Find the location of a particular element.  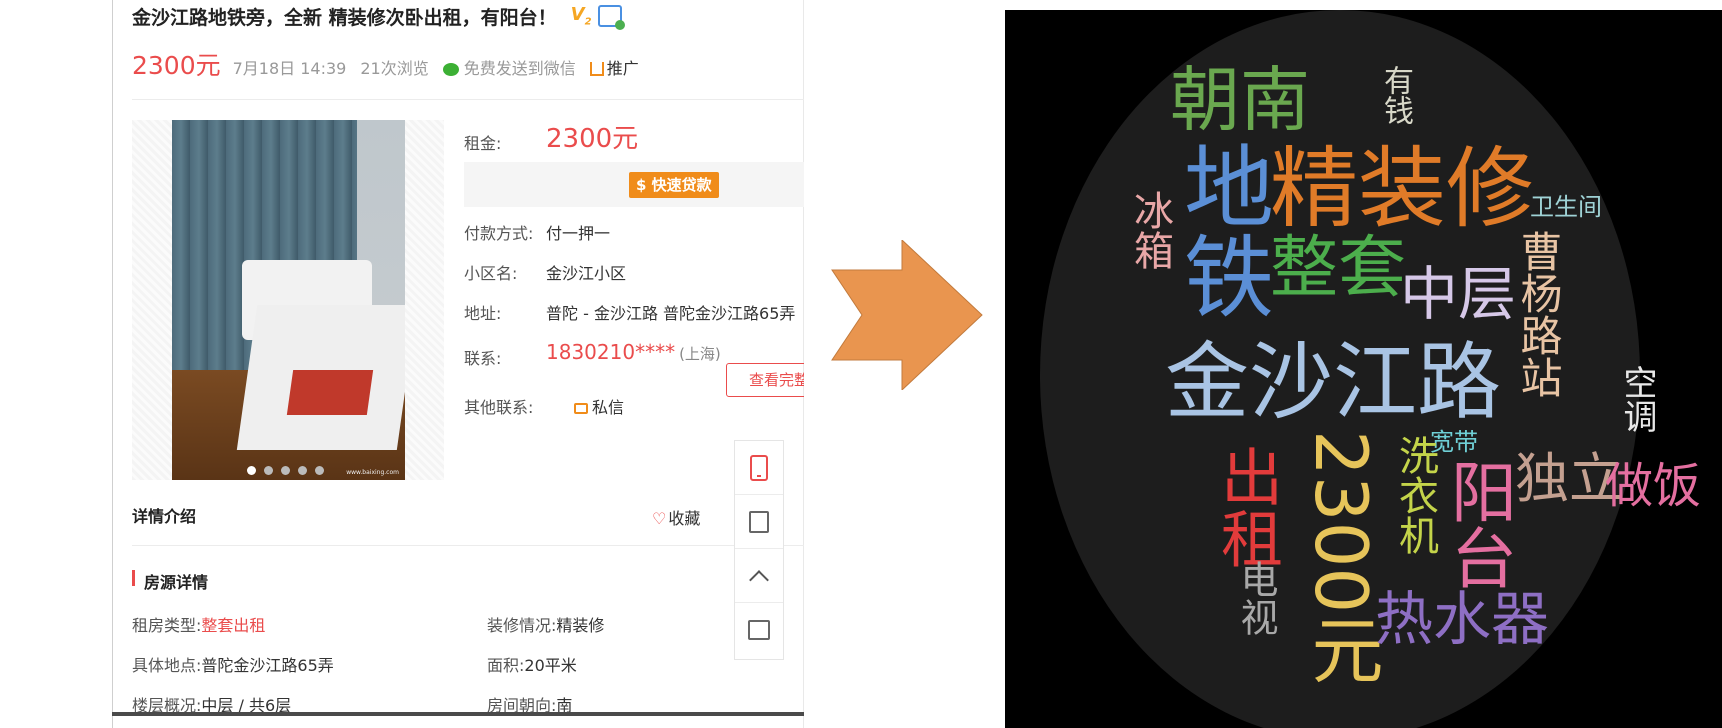

view-full-number-button: 查看完整 is located at coordinates (765, 380).